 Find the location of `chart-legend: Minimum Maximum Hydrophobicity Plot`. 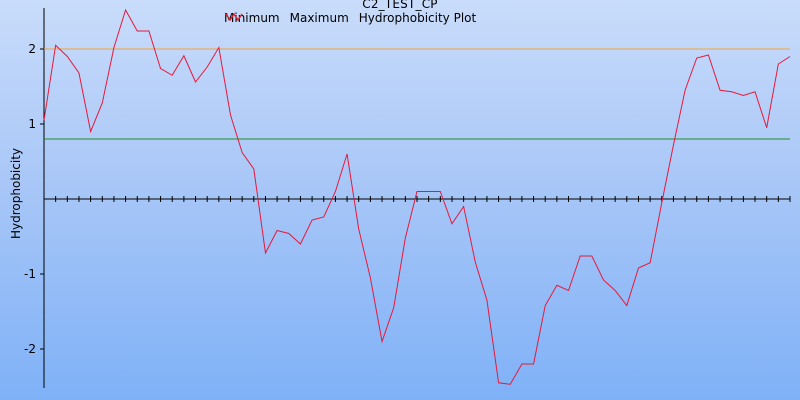

chart-legend: Minimum Maximum Hydrophobicity Plot is located at coordinates (355, 18).